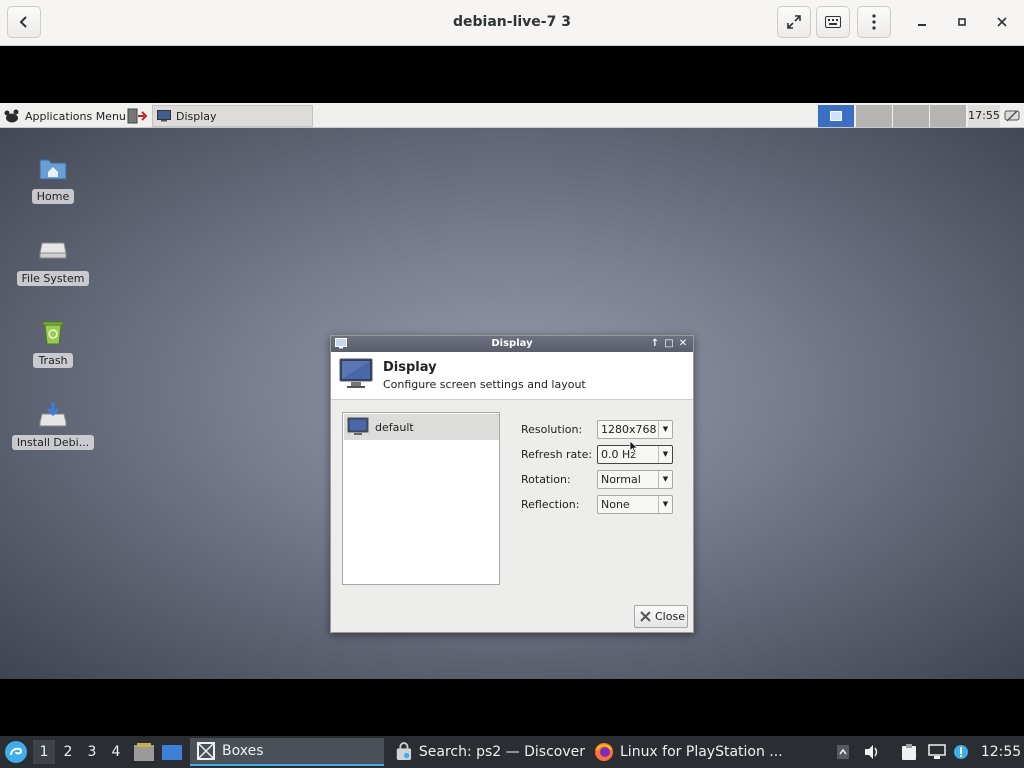 The height and width of the screenshot is (768, 1024). Describe the element at coordinates (550, 504) in the screenshot. I see `reflection-label: Reflection:` at that location.